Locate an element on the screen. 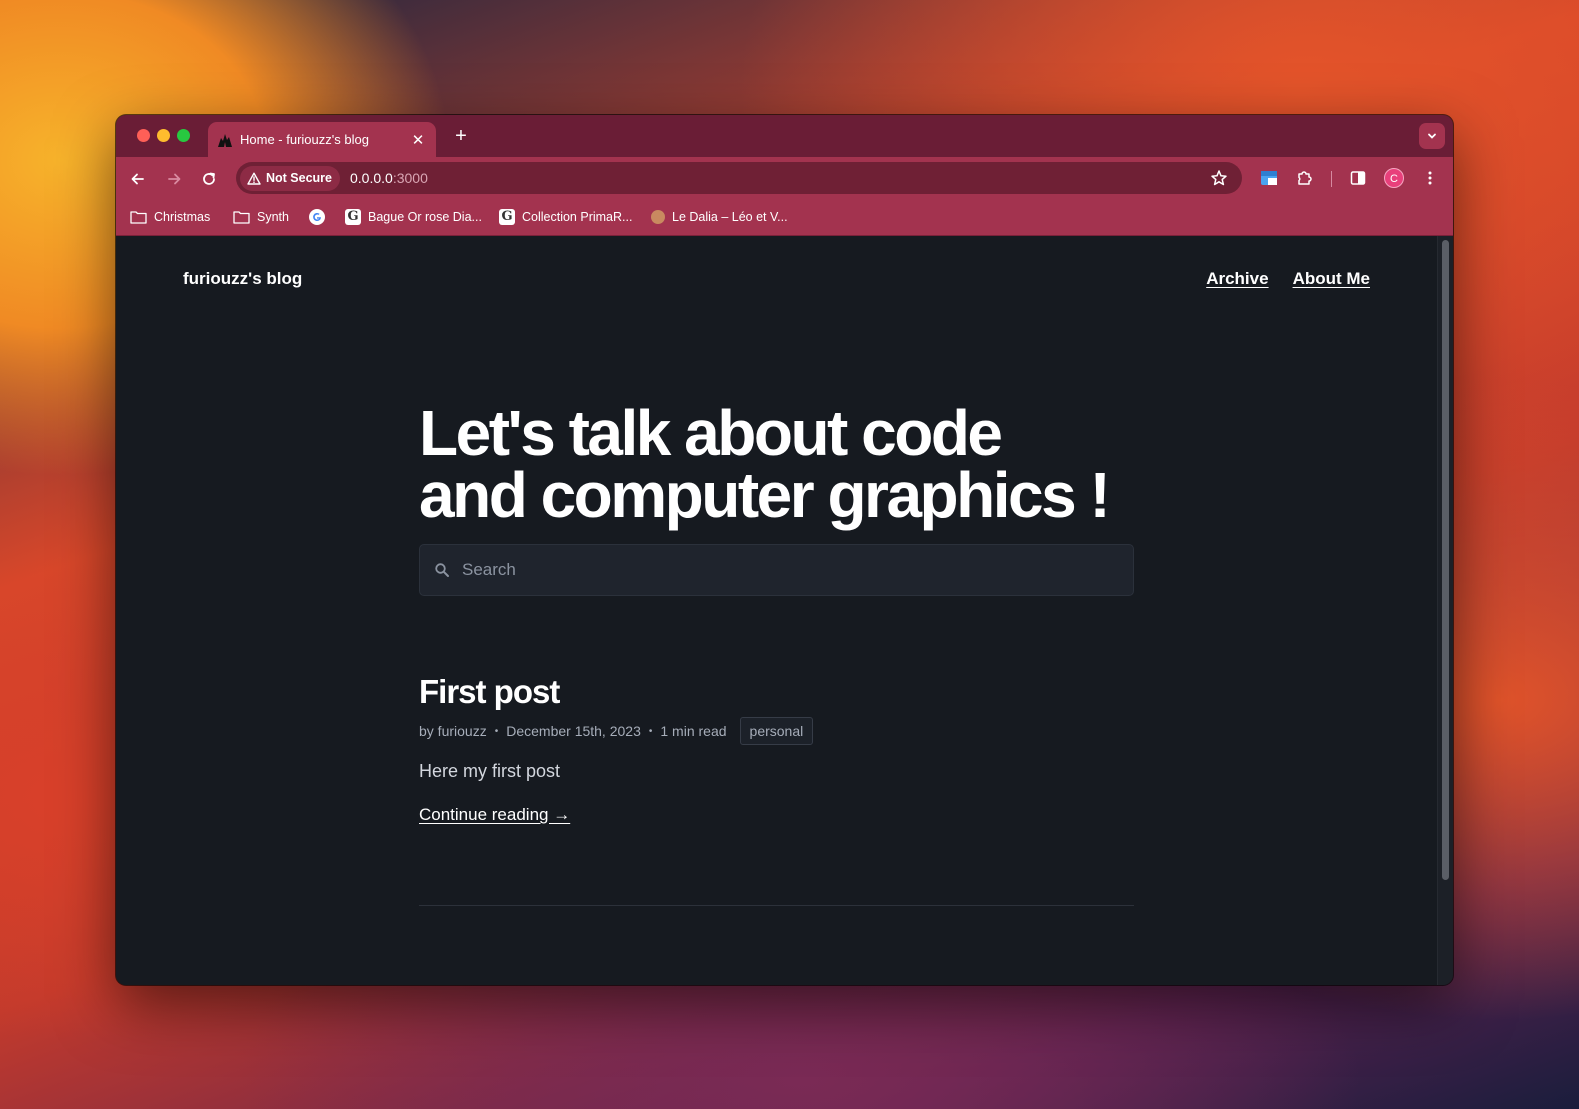  site-nav: Archive About Me is located at coordinates (1288, 279).